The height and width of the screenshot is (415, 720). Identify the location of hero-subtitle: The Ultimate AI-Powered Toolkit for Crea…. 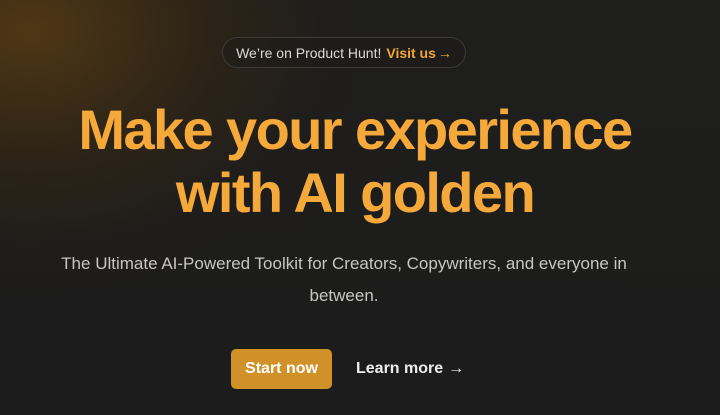
(344, 279).